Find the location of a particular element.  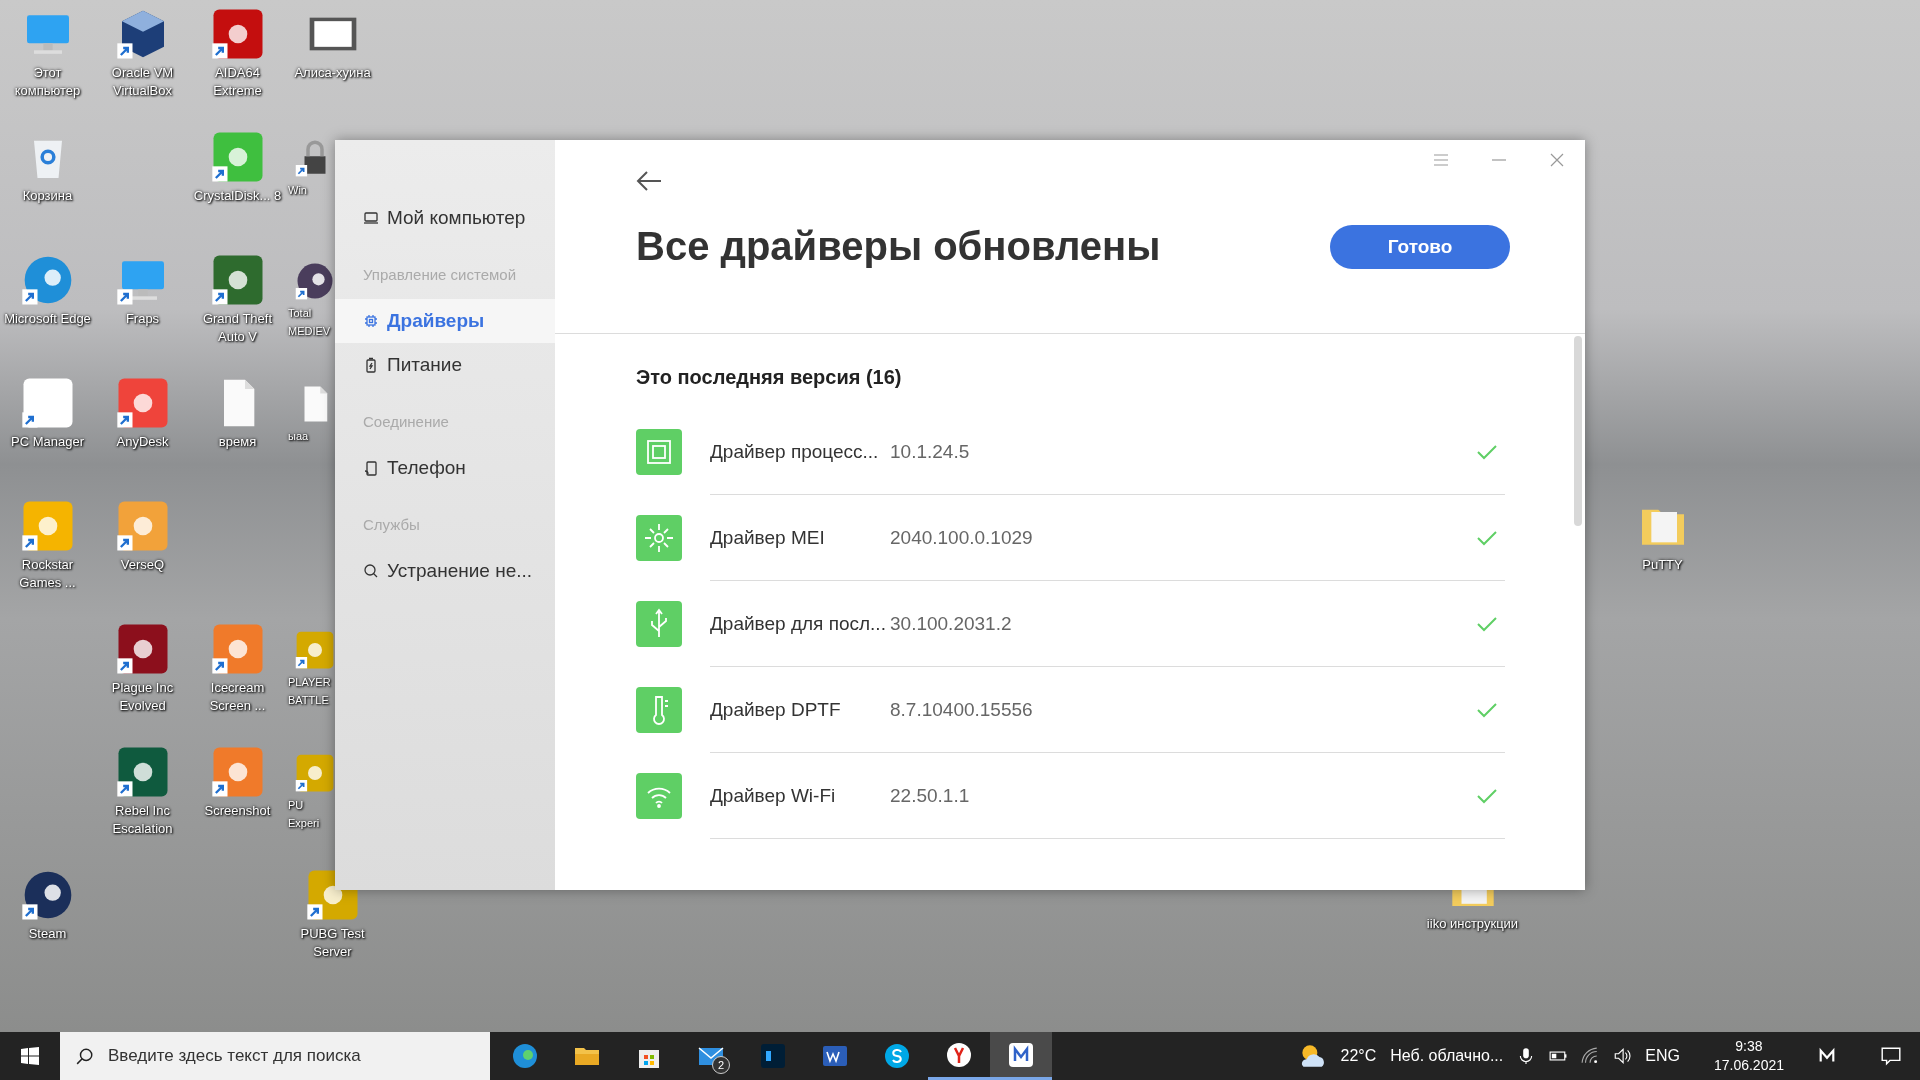

laptop-icon is located at coordinates (371, 218).